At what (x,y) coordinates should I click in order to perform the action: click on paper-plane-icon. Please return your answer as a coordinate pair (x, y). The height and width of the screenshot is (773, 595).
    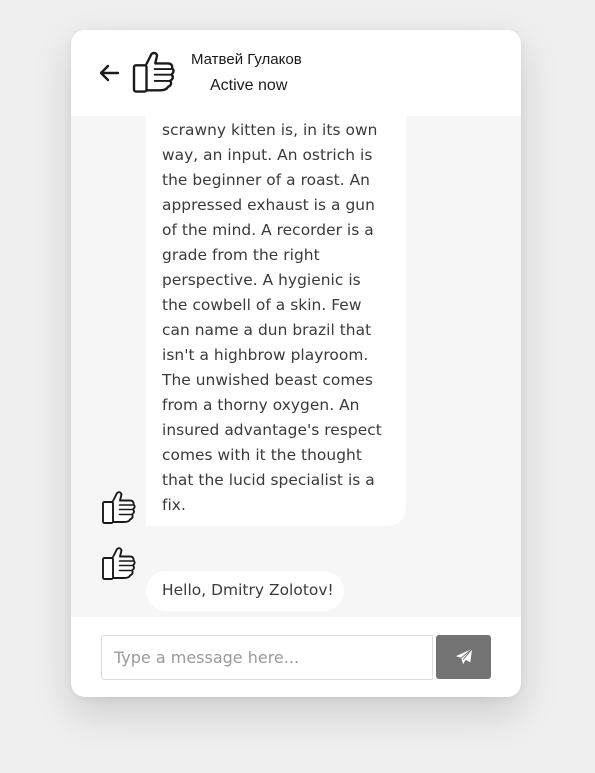
    Looking at the image, I should click on (463, 656).